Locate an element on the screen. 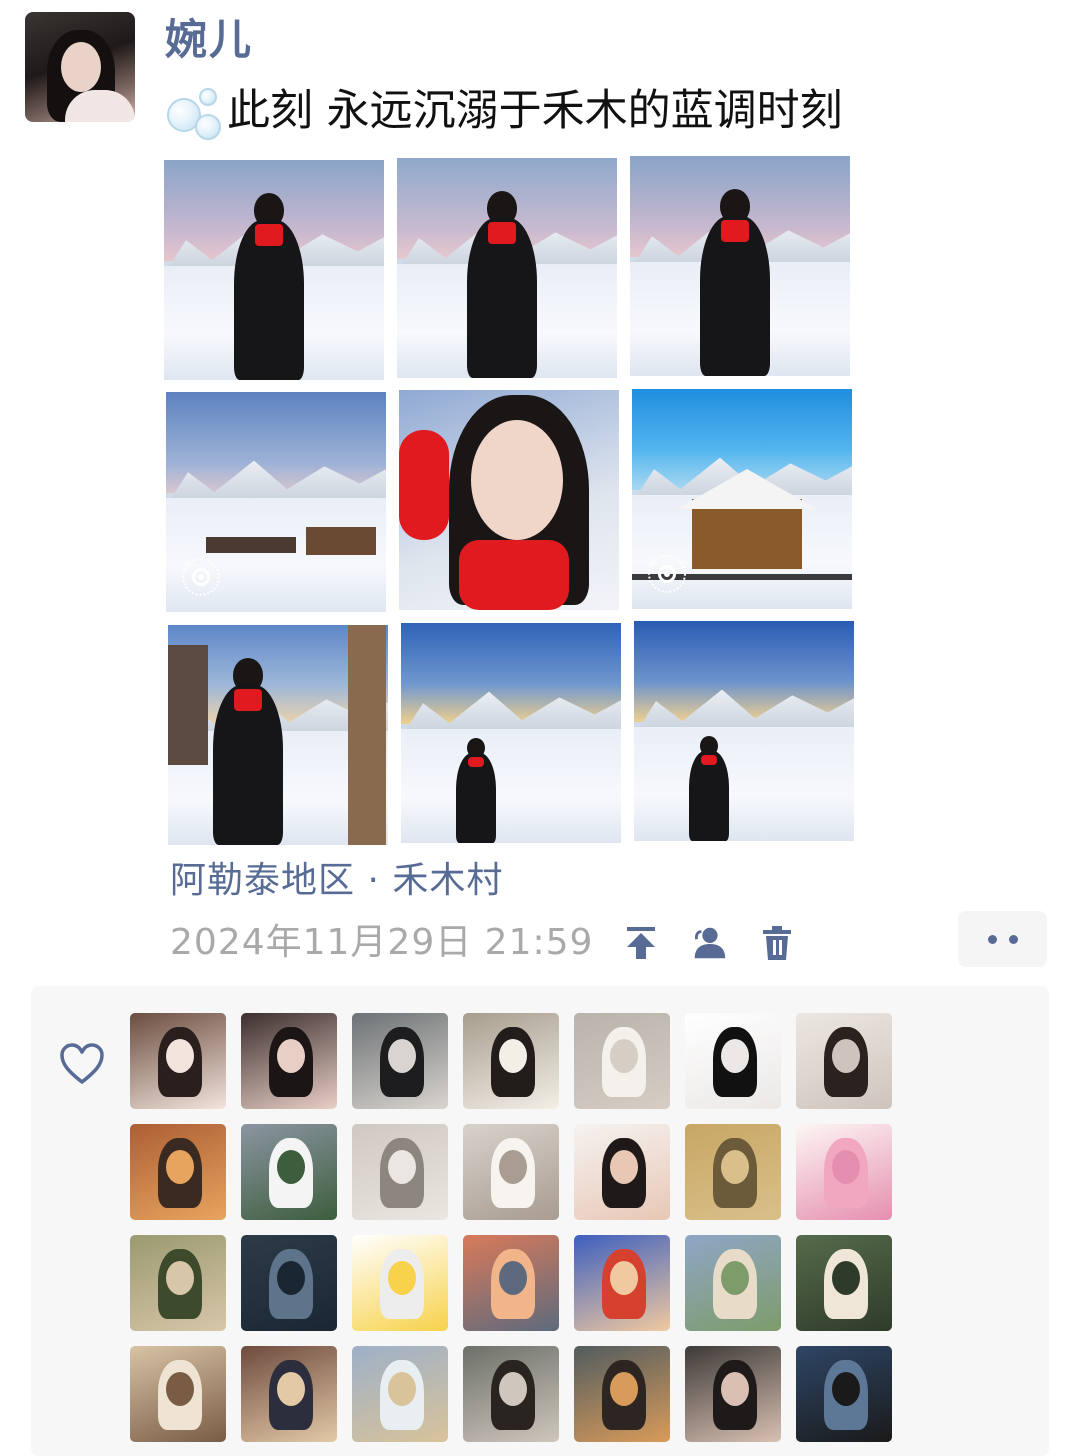 This screenshot has width=1080, height=1456. post-text: 此刻 永远沉溺于禾木的蓝调时刻 is located at coordinates (504, 112).